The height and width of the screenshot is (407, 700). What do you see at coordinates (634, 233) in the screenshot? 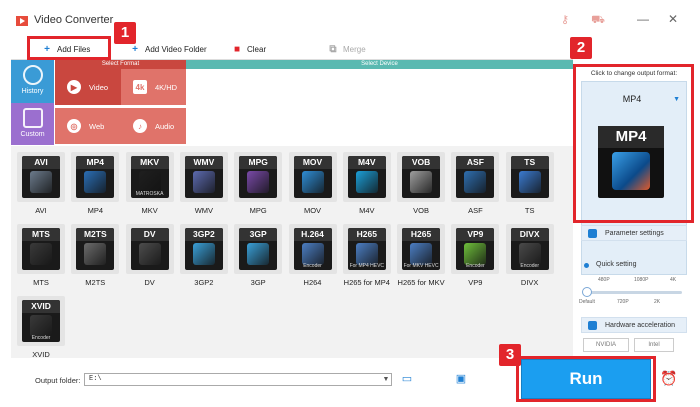
I see `parameter-settings-button: Parameter settings` at bounding box center [634, 233].